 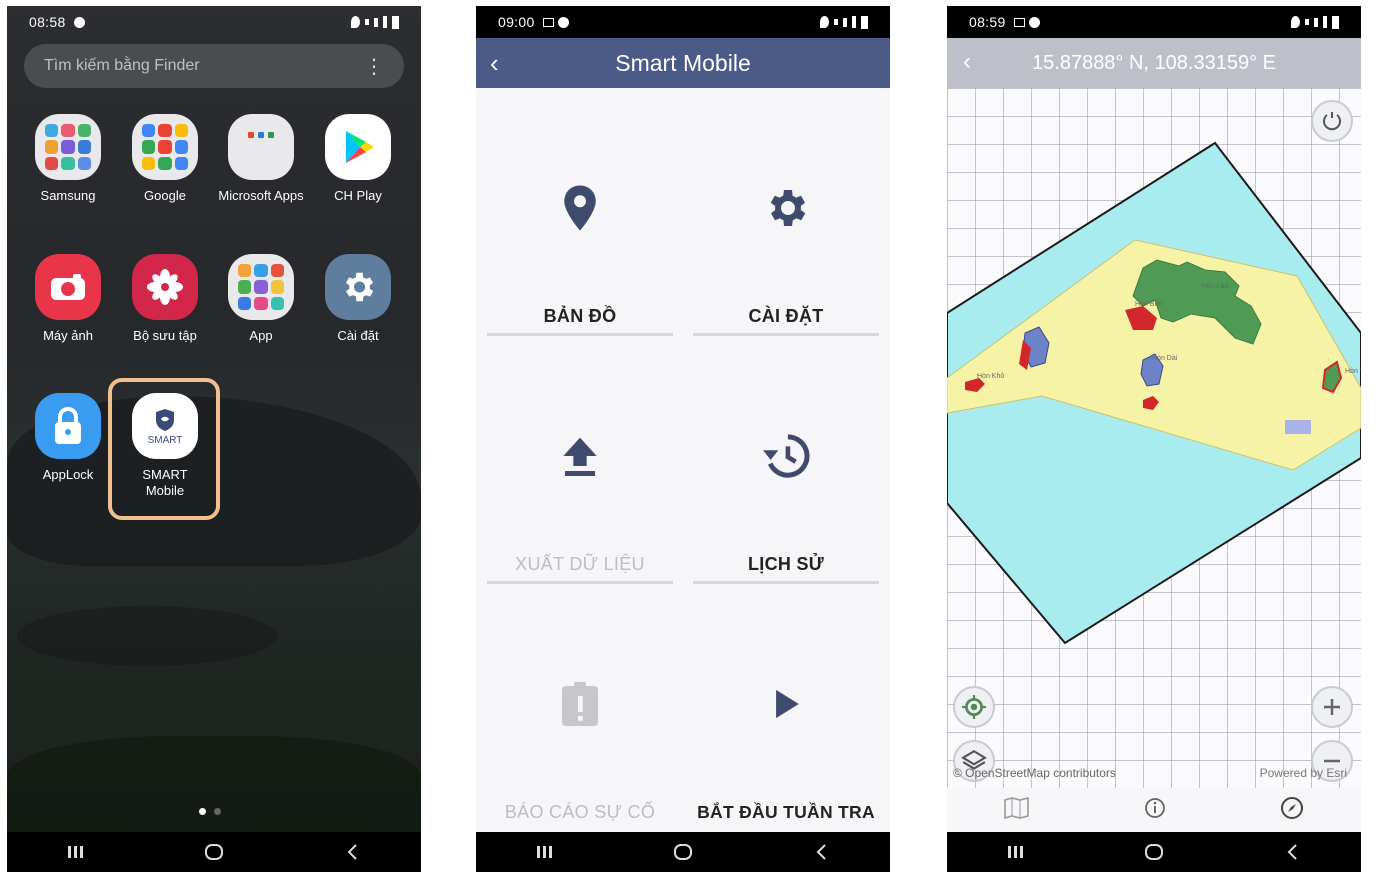 I want to click on svg-text: Hòn Bìm, so click(x=1148, y=304).